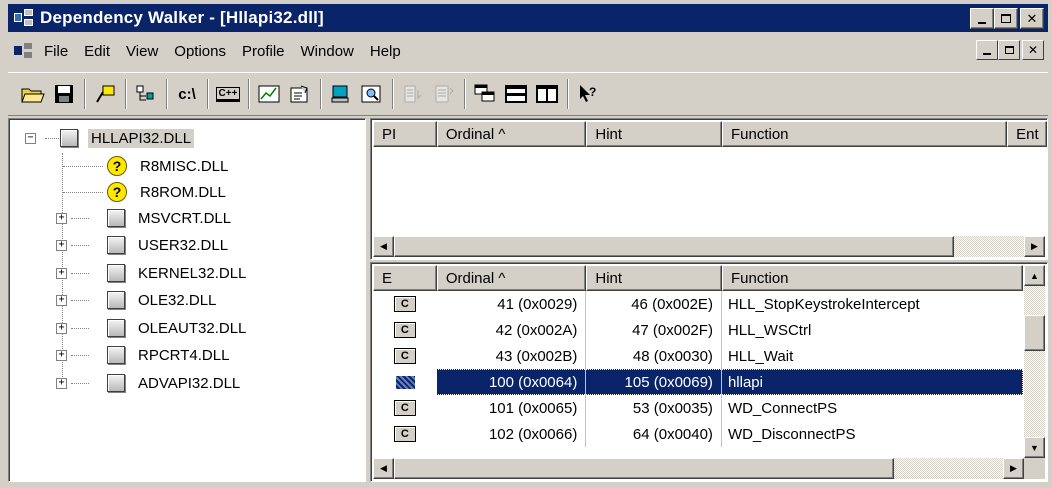 The width and height of the screenshot is (1052, 488). Describe the element at coordinates (149, 383) in the screenshot. I see `tree-node-advapi32: + ADVAPI32.DLL` at that location.